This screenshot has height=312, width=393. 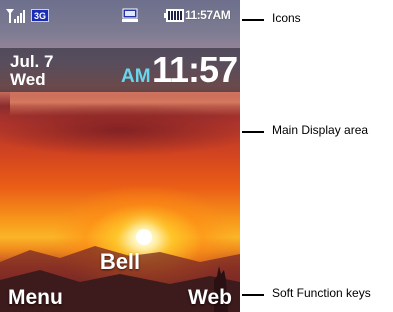 I want to click on icons-callout-label: Icons, so click(x=286, y=18).